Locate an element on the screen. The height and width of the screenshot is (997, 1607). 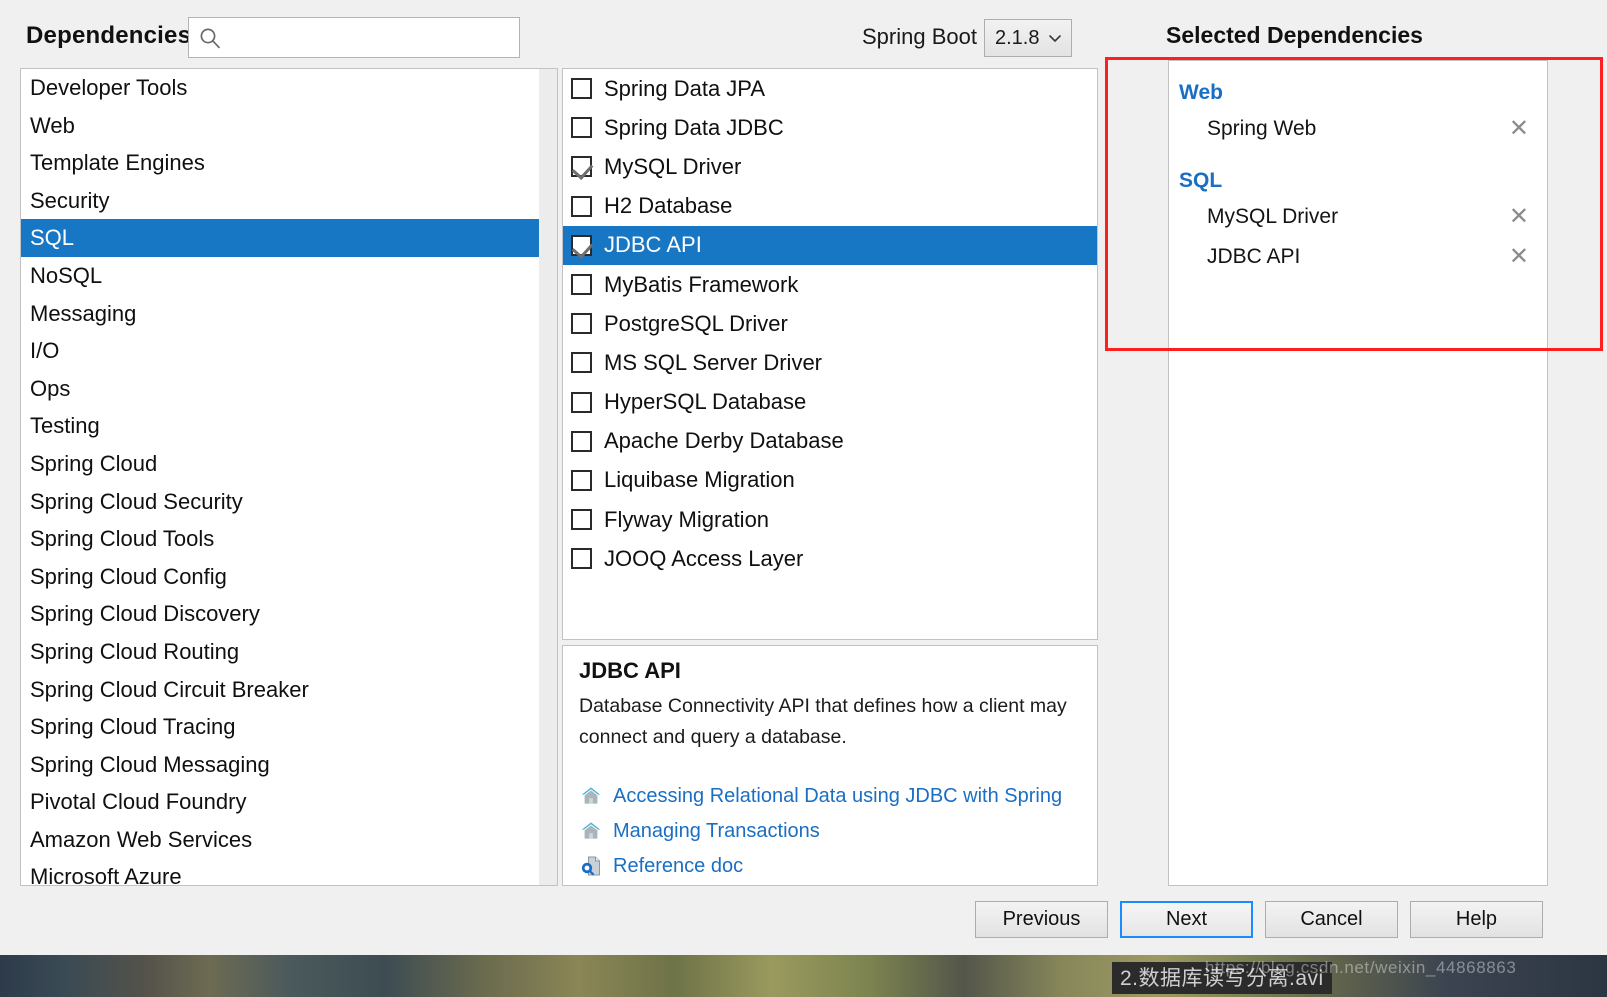
chevron-down-icon is located at coordinates (1055, 38).